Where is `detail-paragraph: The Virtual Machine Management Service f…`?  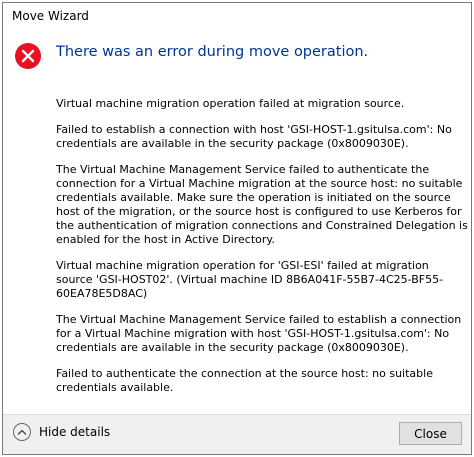
detail-paragraph: The Virtual Machine Management Service f… is located at coordinates (259, 333).